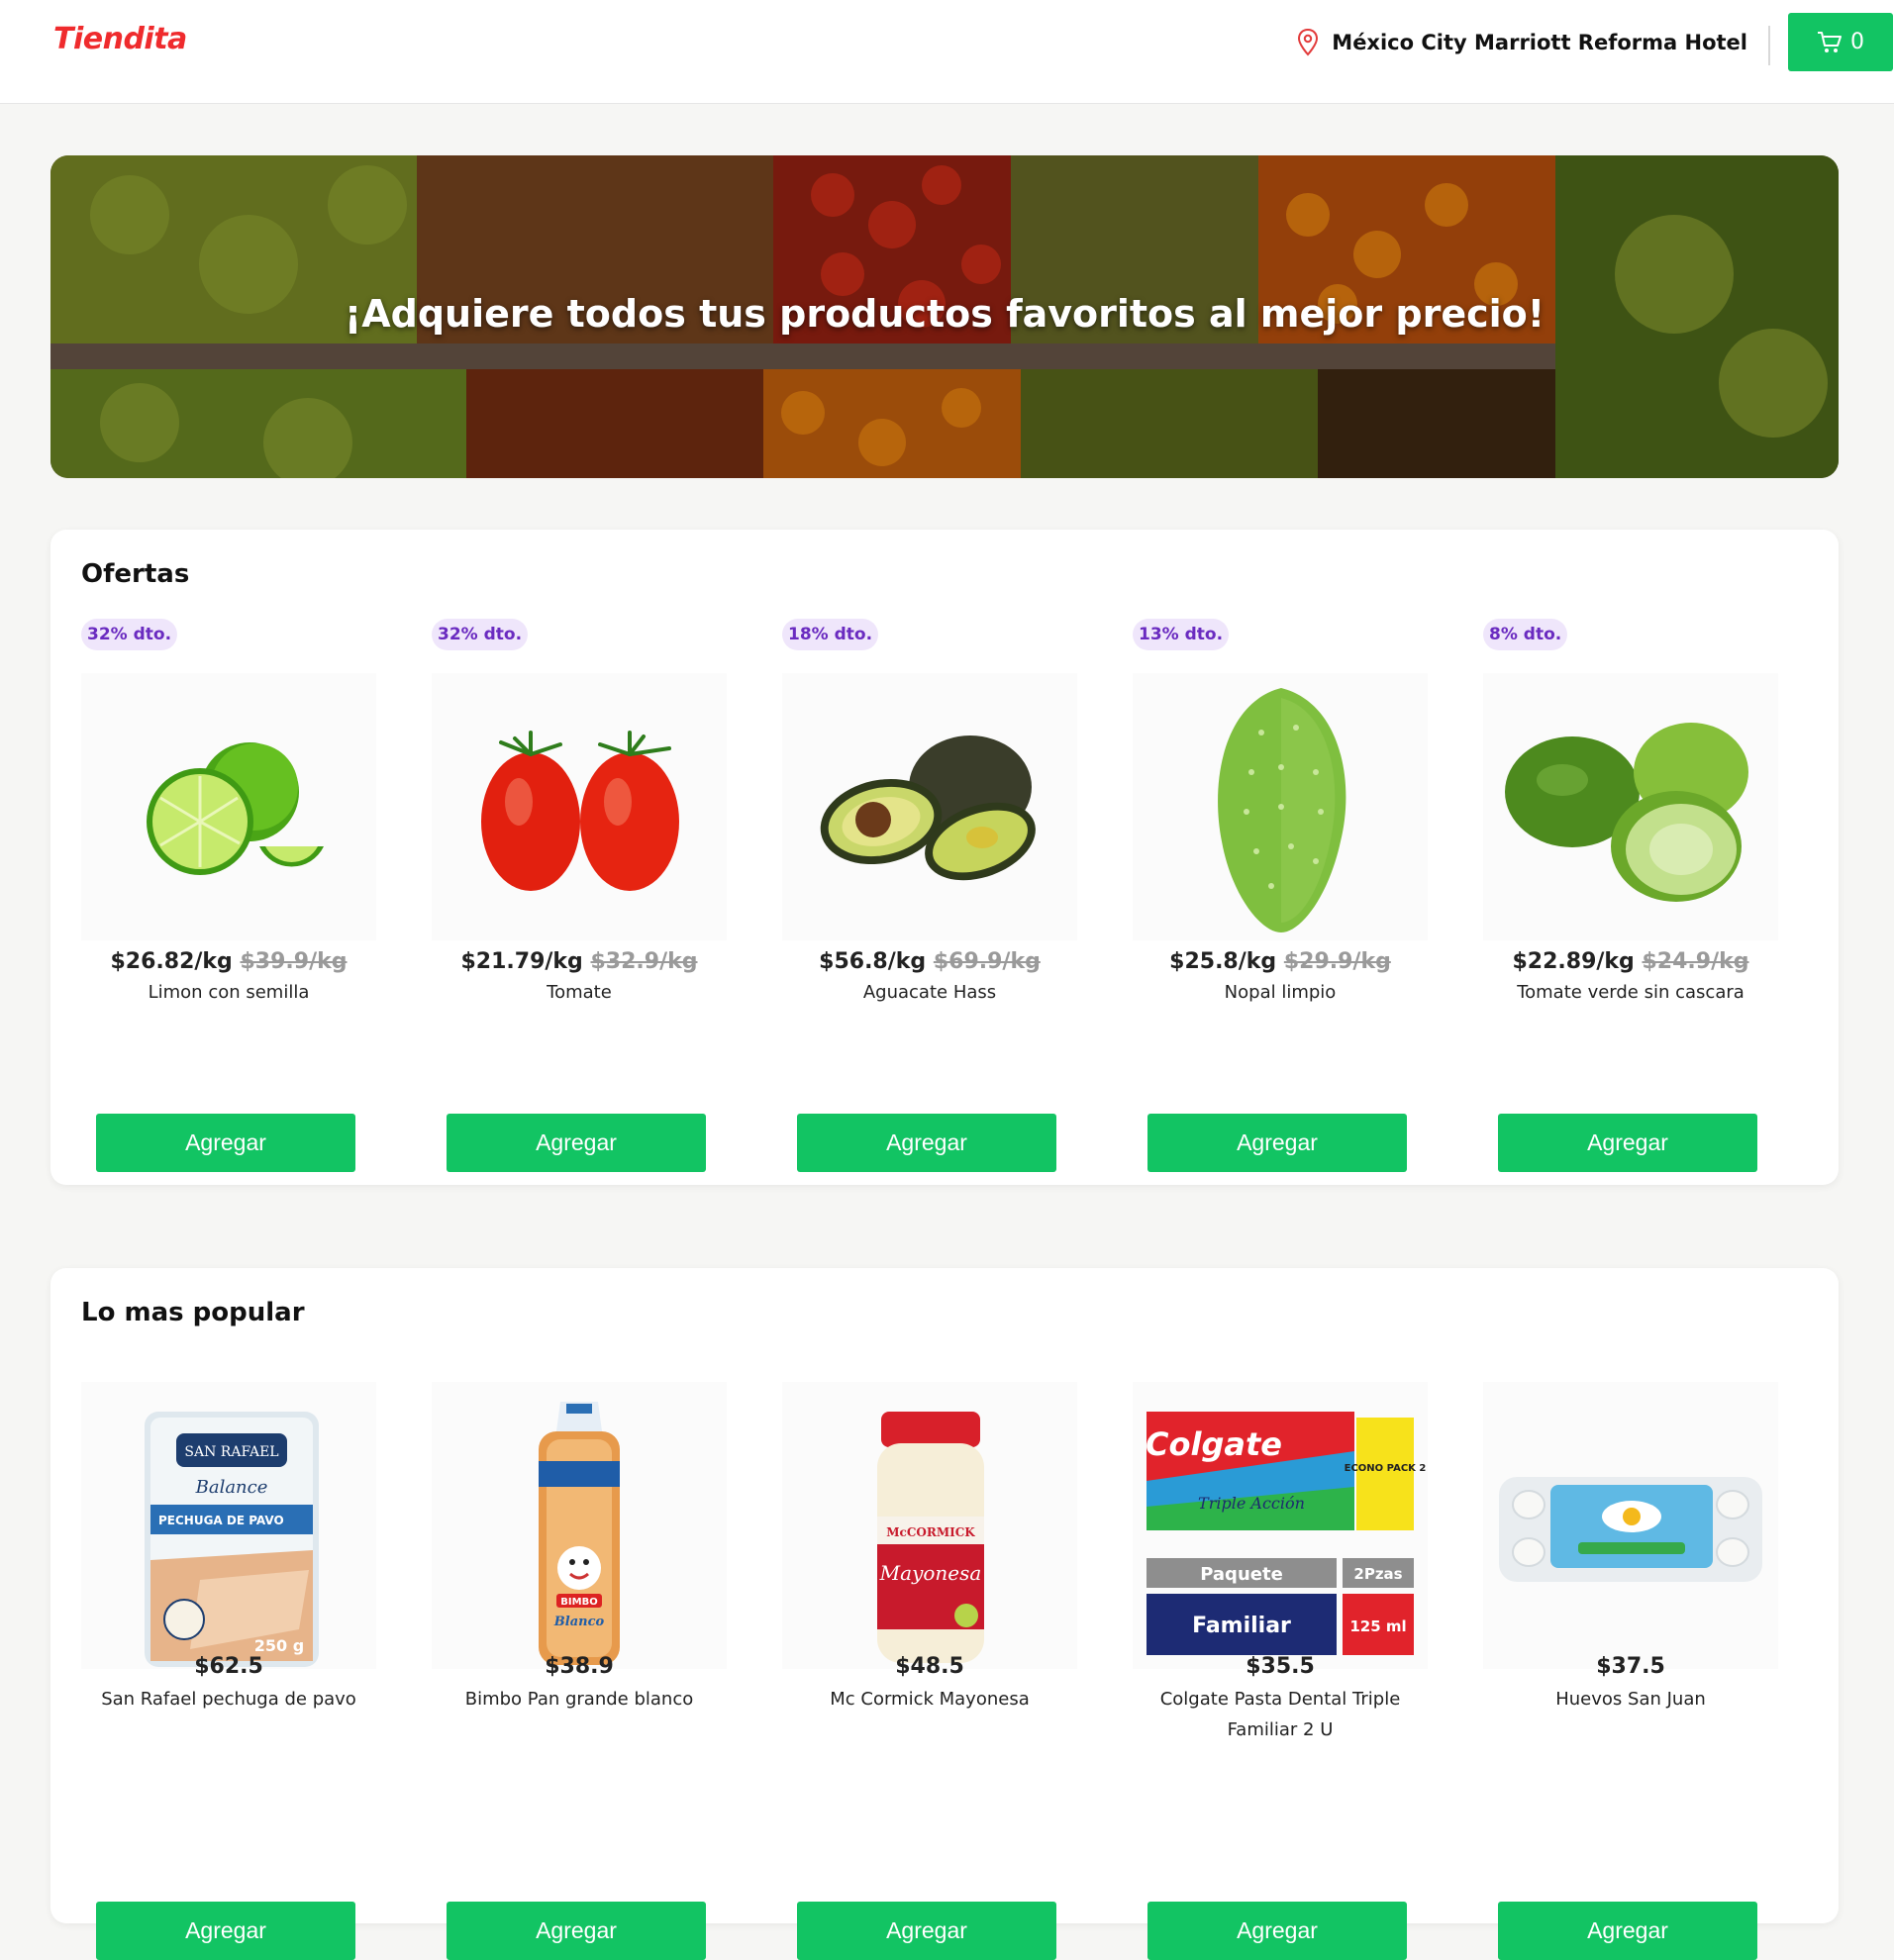 The image size is (1894, 1960). I want to click on product-image: McCORMICK Mayonesa, so click(929, 1525).